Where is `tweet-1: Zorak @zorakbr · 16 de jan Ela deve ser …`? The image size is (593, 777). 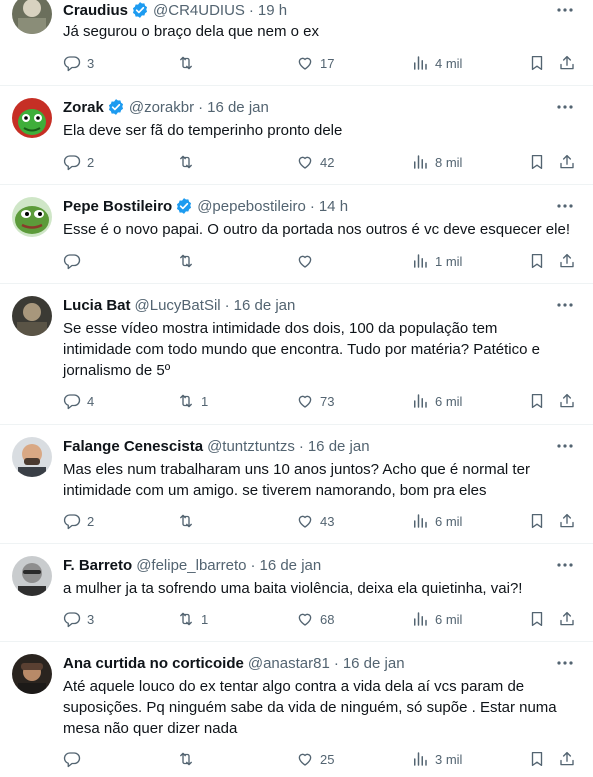 tweet-1: Zorak @zorakbr · 16 de jan Ela deve ser … is located at coordinates (296, 135).